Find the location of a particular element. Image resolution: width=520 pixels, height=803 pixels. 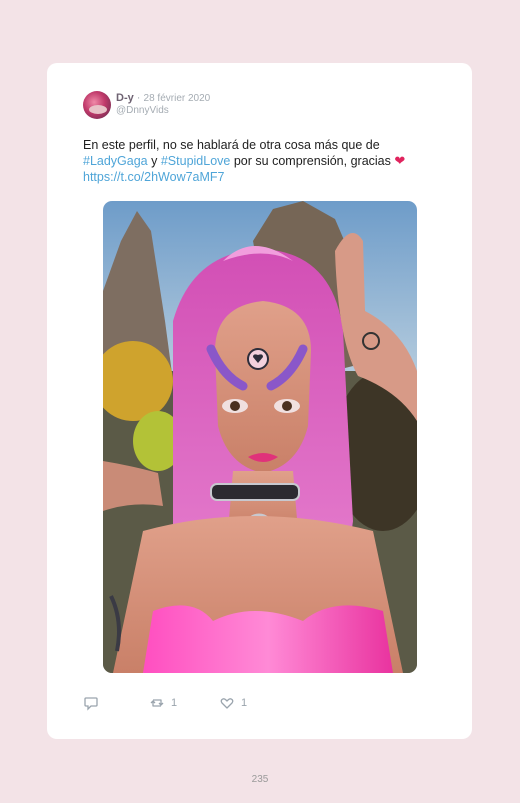

like-action: 1 is located at coordinates (233, 703).